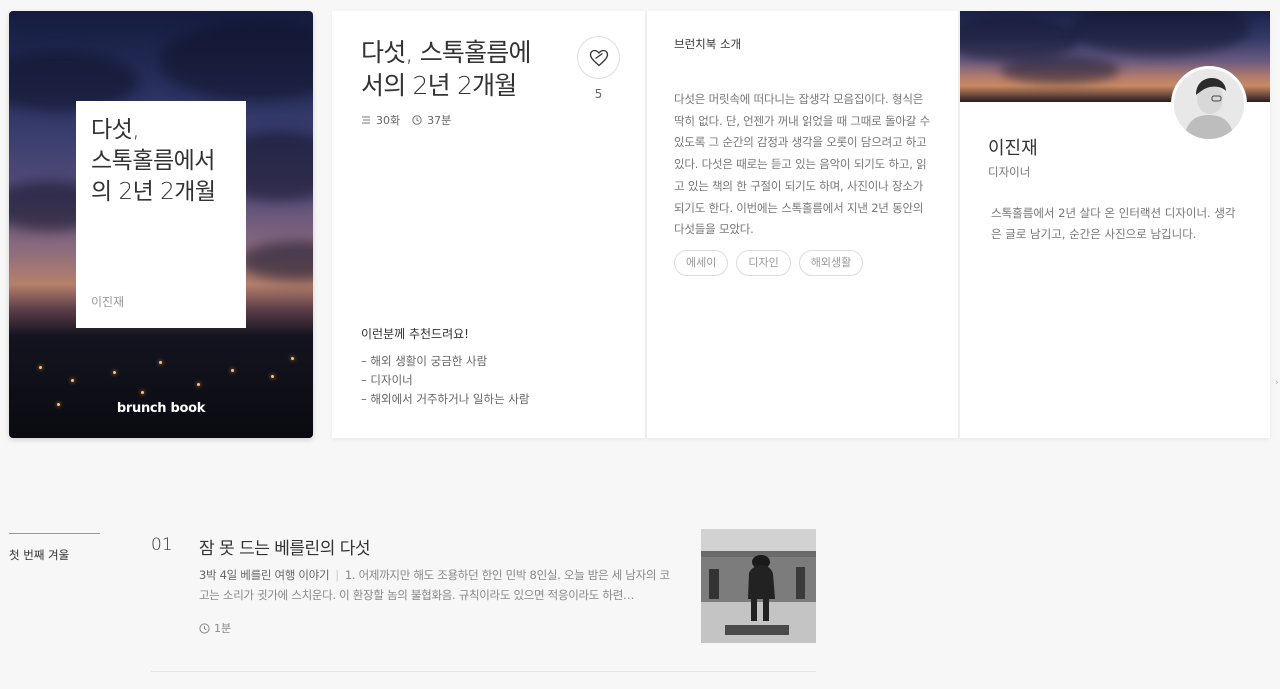 The height and width of the screenshot is (689, 1280). What do you see at coordinates (406, 120) in the screenshot?
I see `book-meta: 30화 37분` at bounding box center [406, 120].